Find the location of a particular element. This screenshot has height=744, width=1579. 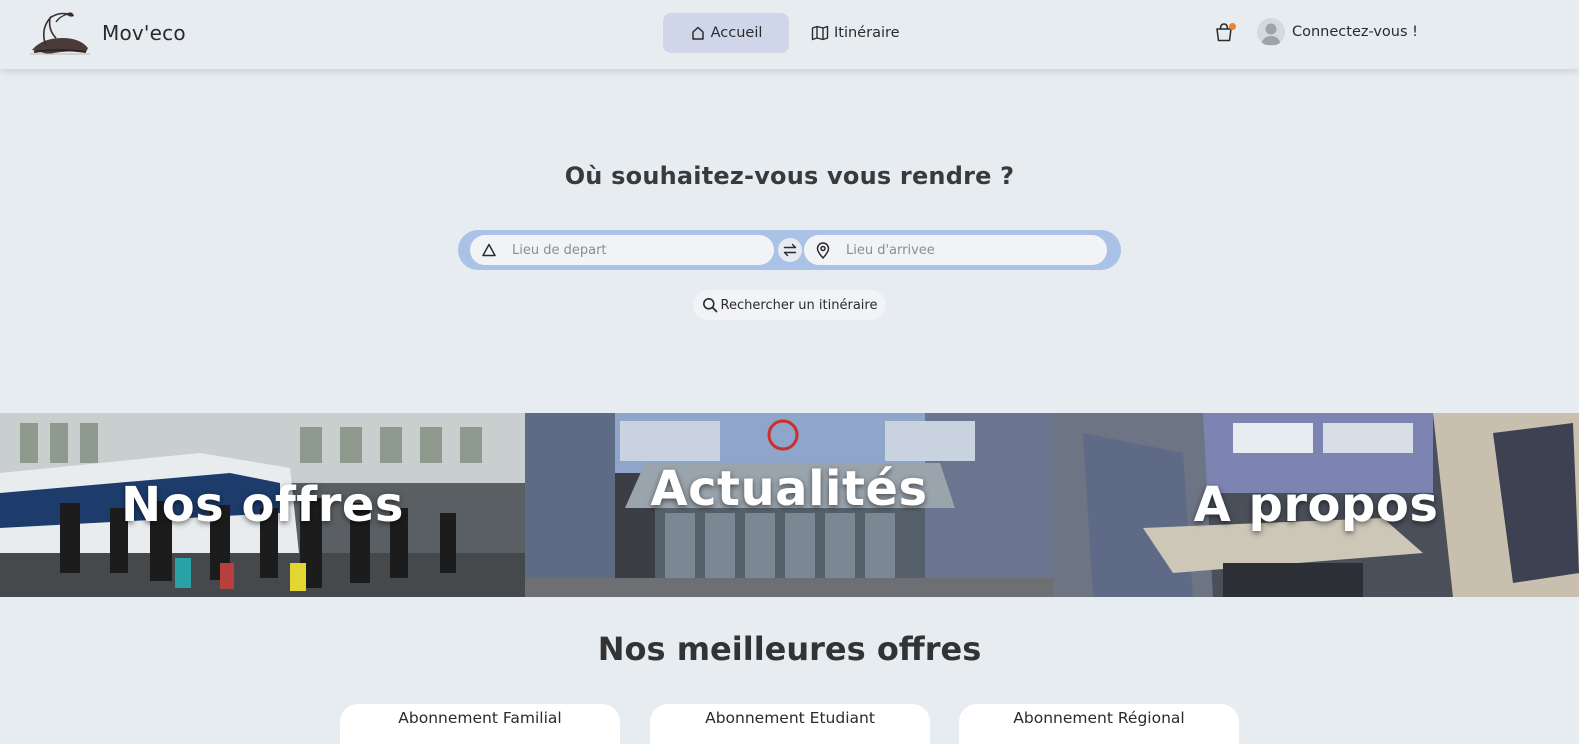

map-icon is located at coordinates (820, 33).